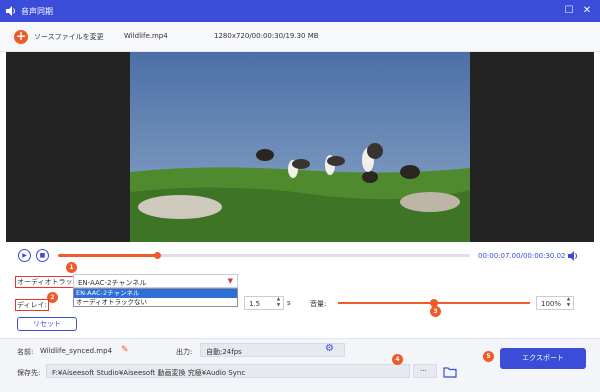  I want to click on close-icon: ✕, so click(587, 11).